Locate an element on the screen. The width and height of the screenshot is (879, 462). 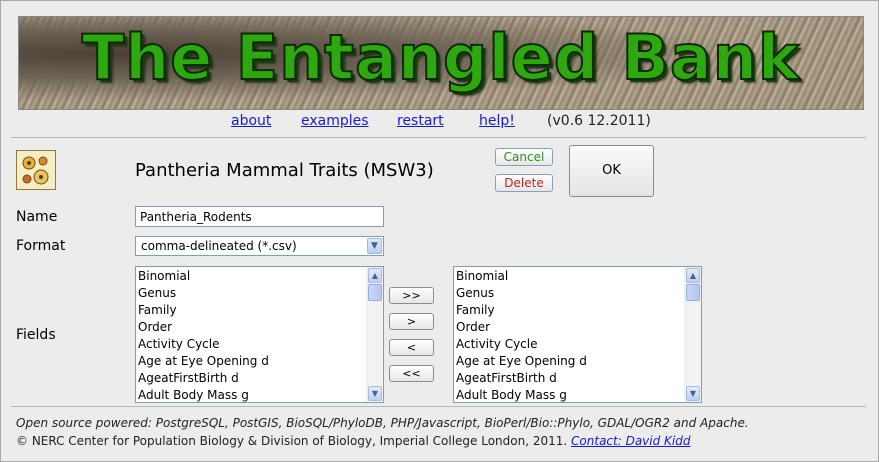
chevron-down-icon: ▼ is located at coordinates (374, 246).